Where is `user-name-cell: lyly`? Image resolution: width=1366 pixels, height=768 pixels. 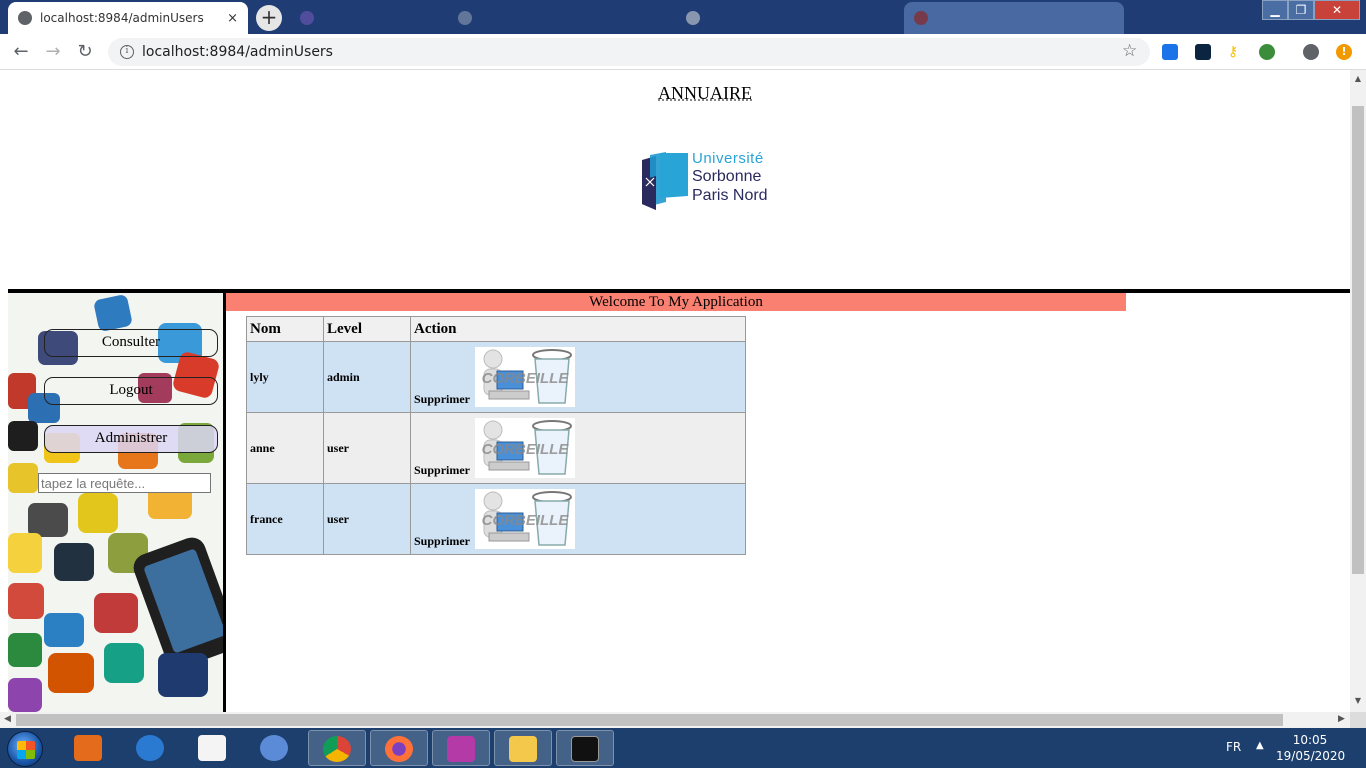 user-name-cell: lyly is located at coordinates (285, 377).